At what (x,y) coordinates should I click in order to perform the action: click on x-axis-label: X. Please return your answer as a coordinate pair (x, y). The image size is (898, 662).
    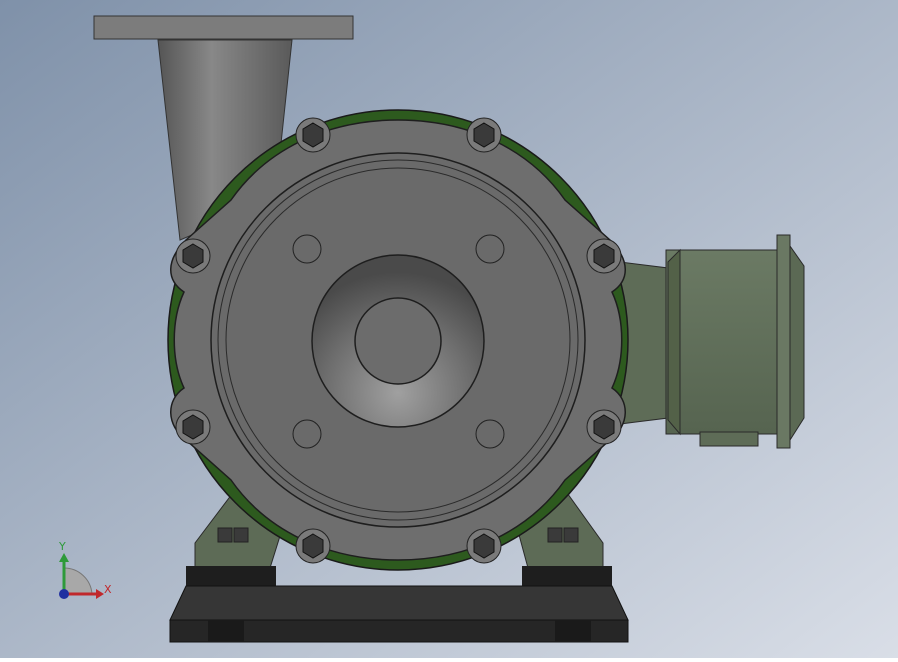
    Looking at the image, I should click on (108, 589).